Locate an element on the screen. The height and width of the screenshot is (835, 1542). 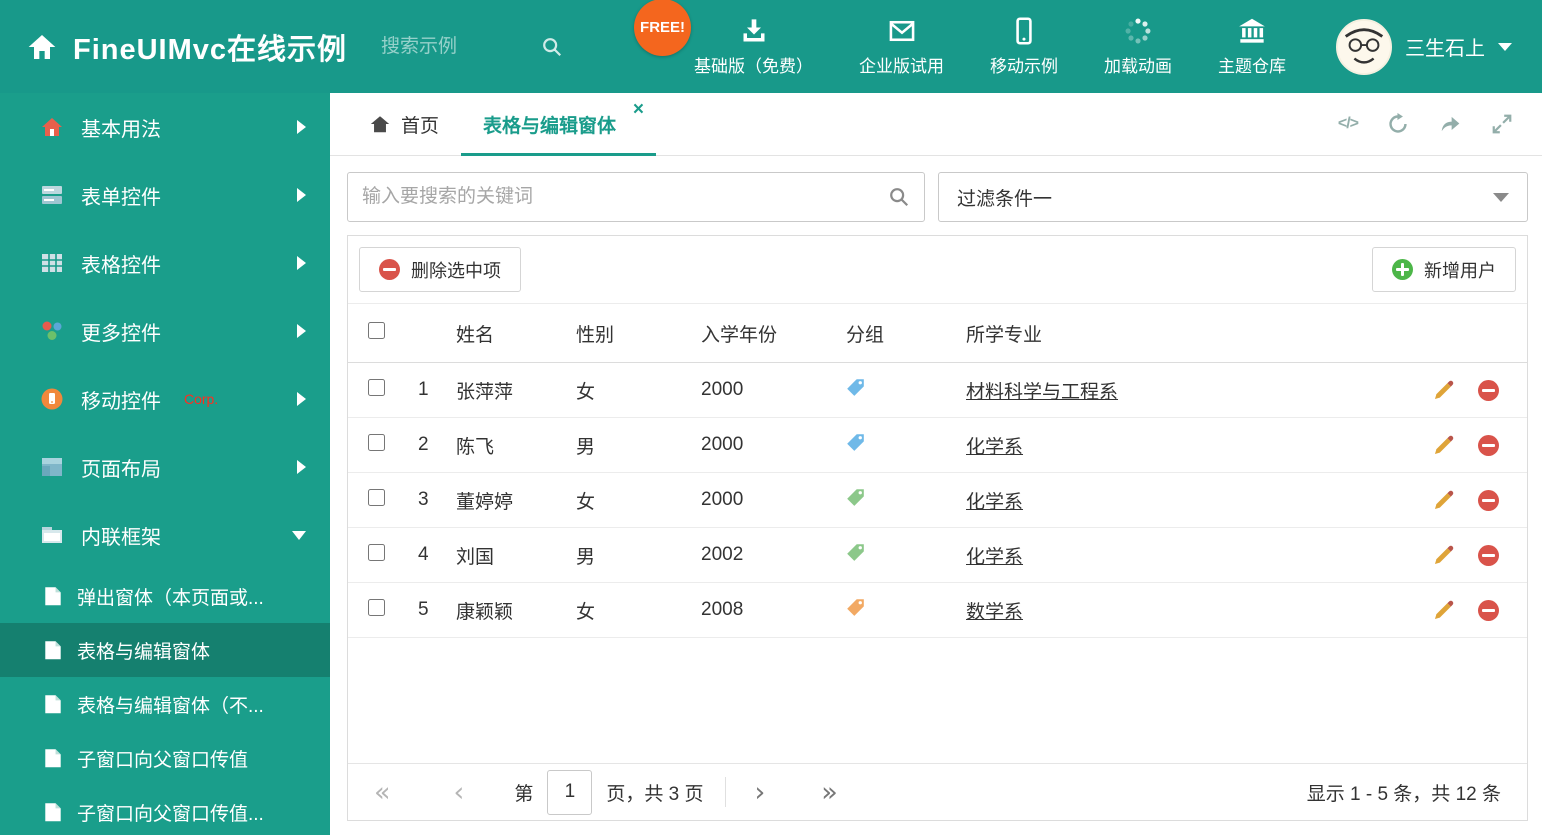
nav-mobile-demo: 移动示例 is located at coordinates (1024, 46).